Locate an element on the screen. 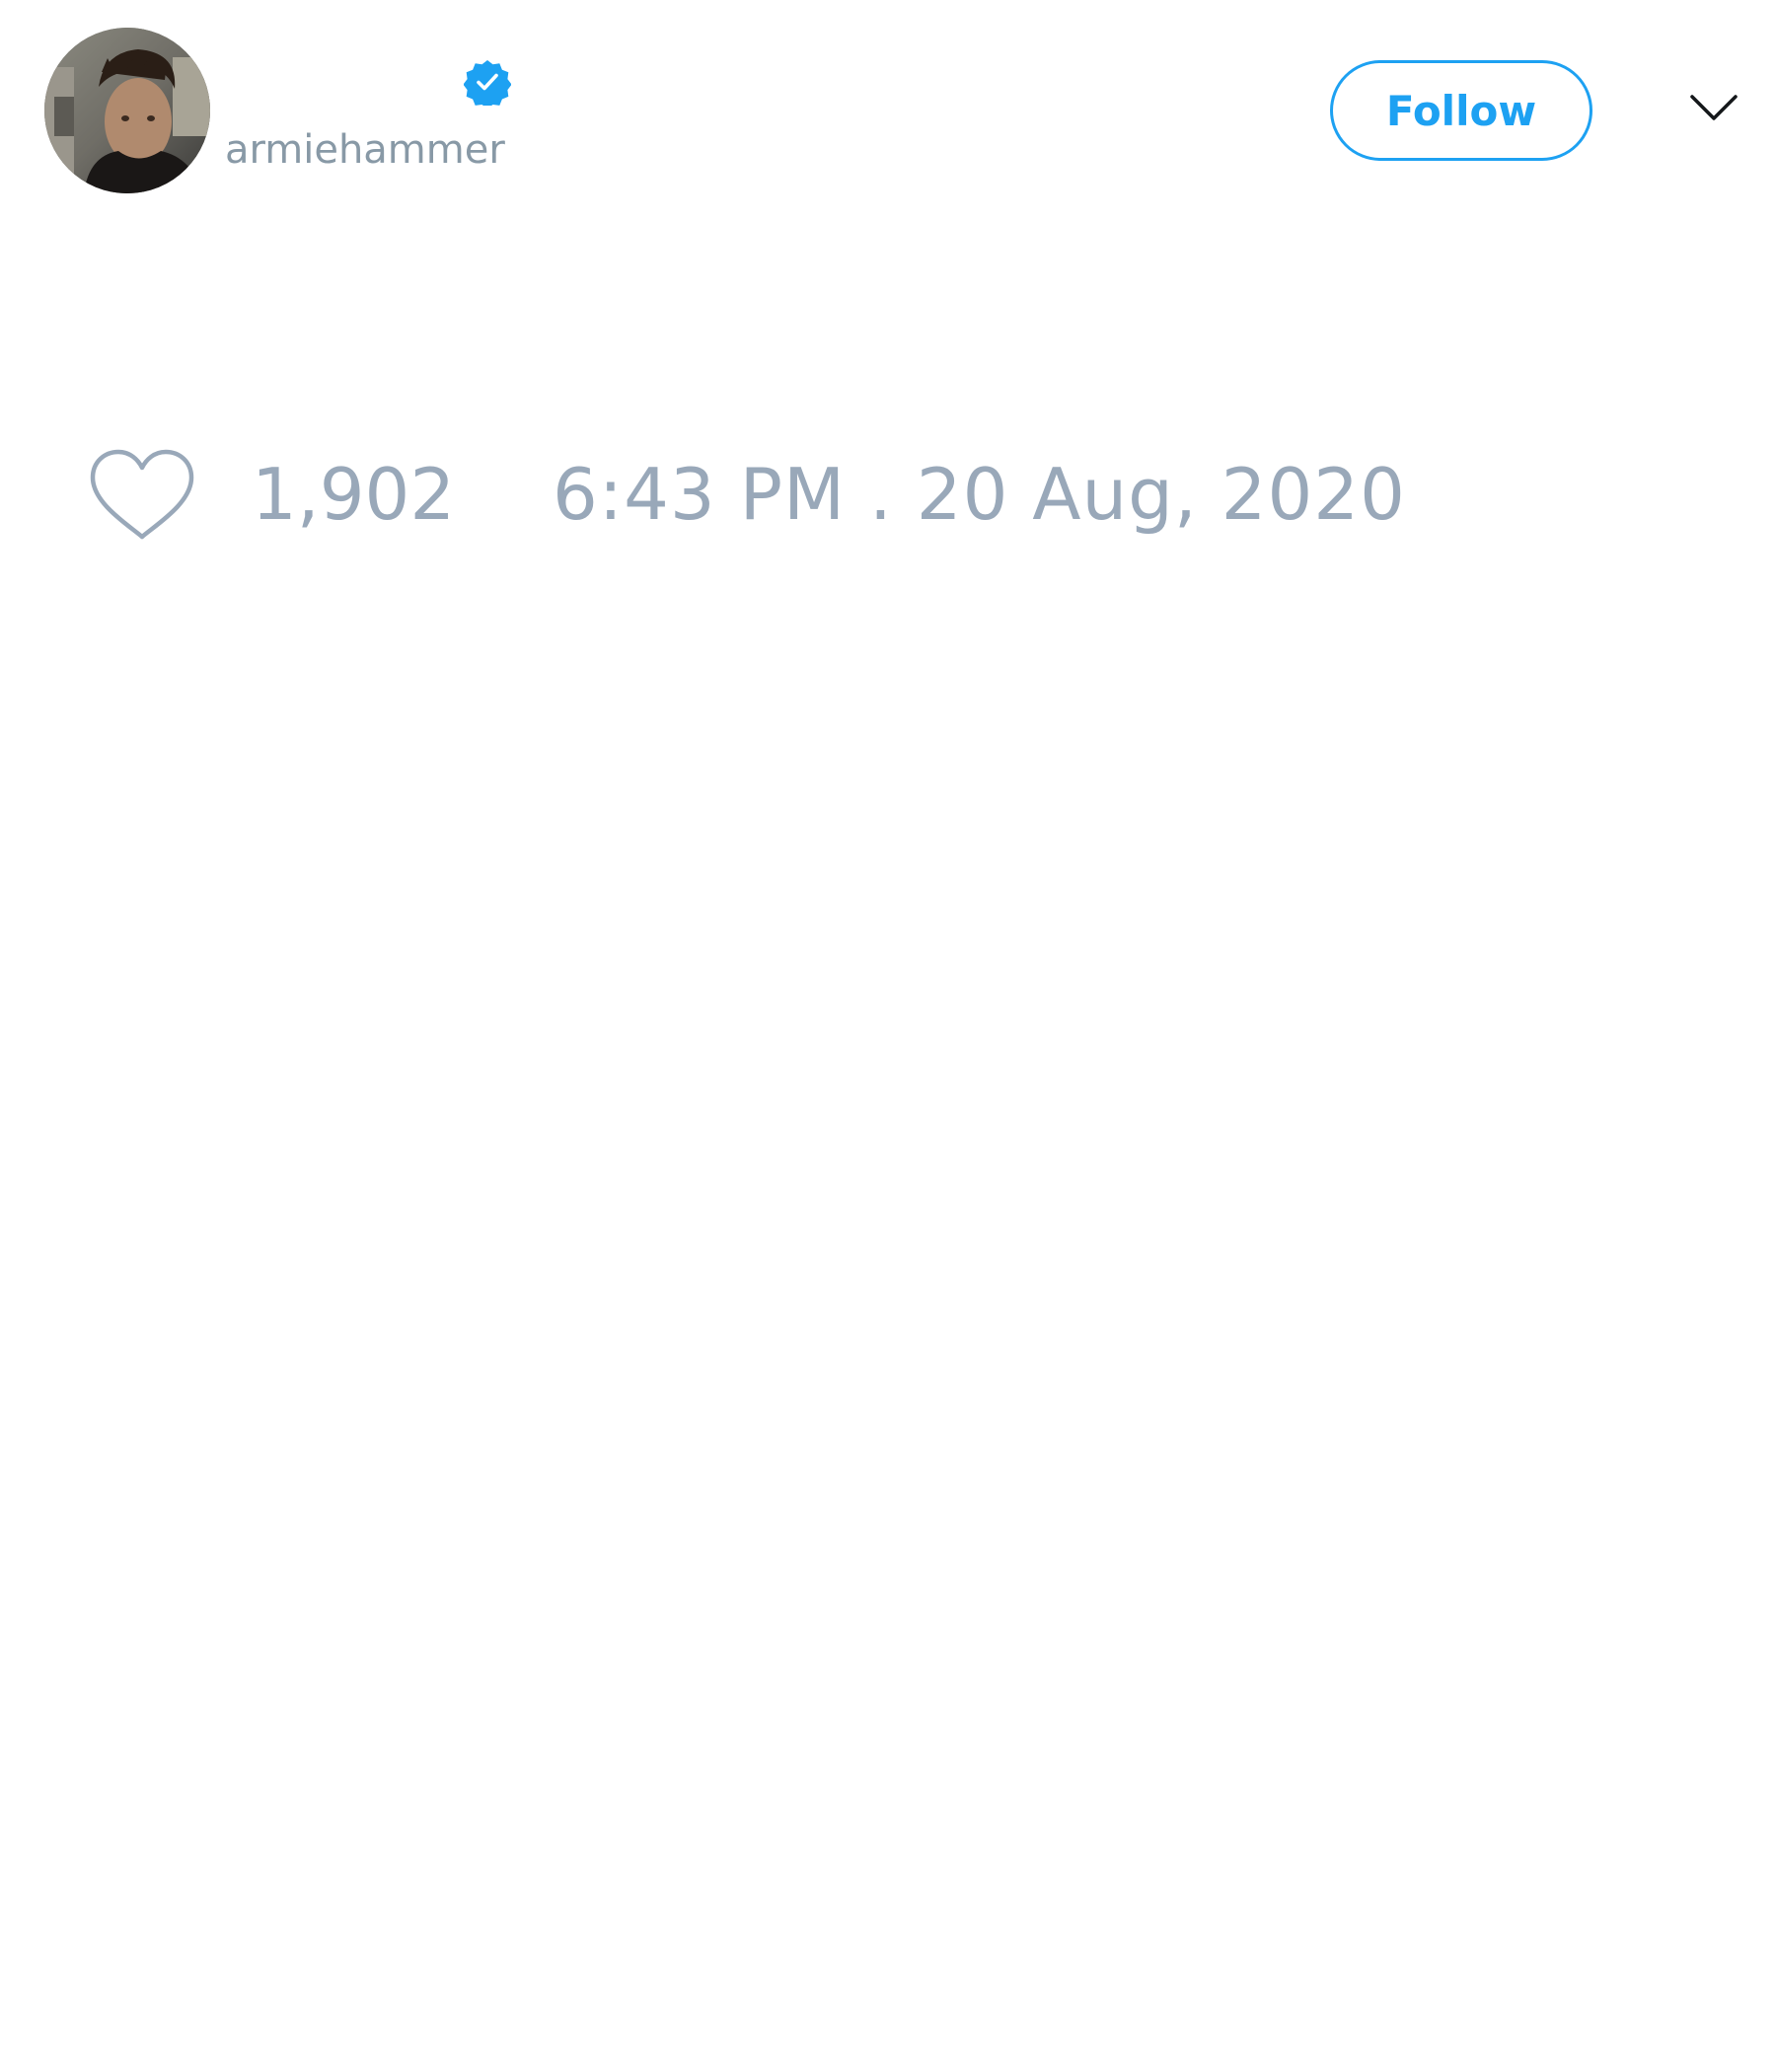 This screenshot has width=1776, height=2072. author-handle: armiehammer is located at coordinates (365, 150).